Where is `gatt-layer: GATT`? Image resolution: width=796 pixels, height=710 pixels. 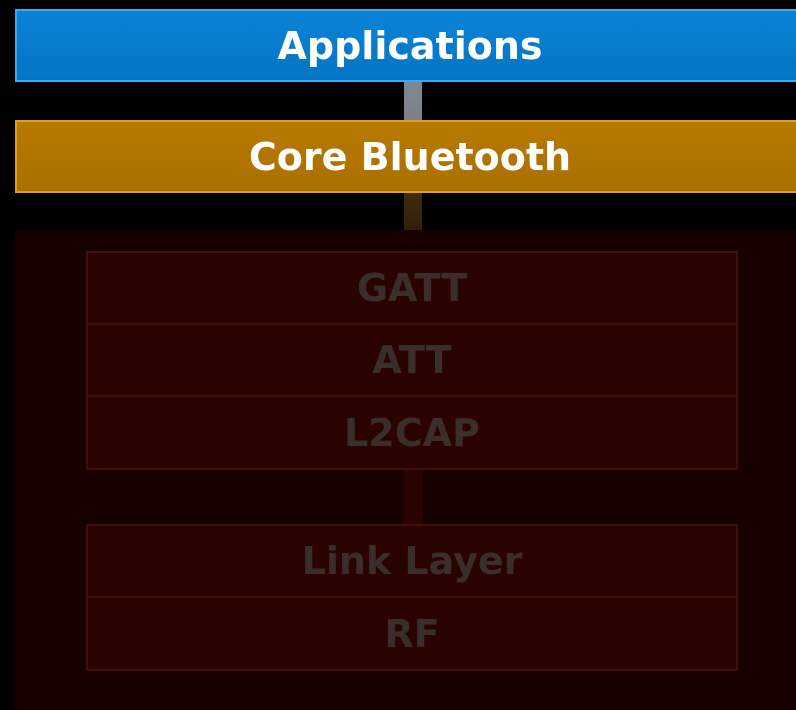
gatt-layer: GATT is located at coordinates (412, 289).